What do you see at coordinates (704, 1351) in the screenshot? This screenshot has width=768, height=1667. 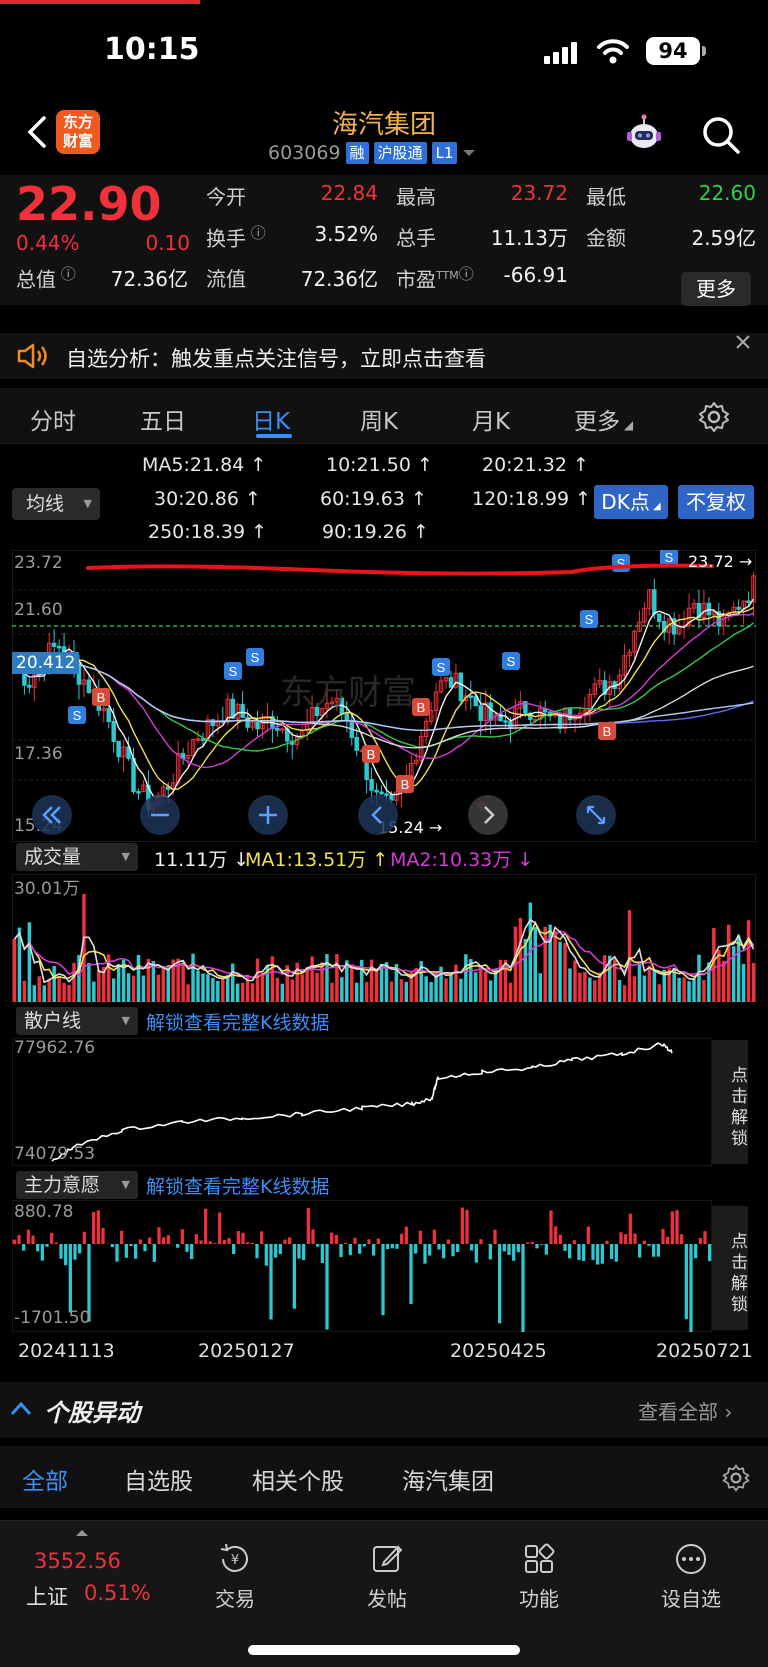 I see `date-label-4: 20250721` at bounding box center [704, 1351].